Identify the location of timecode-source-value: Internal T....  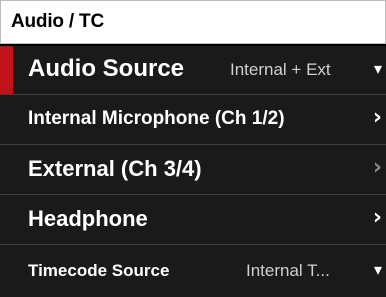
(288, 270).